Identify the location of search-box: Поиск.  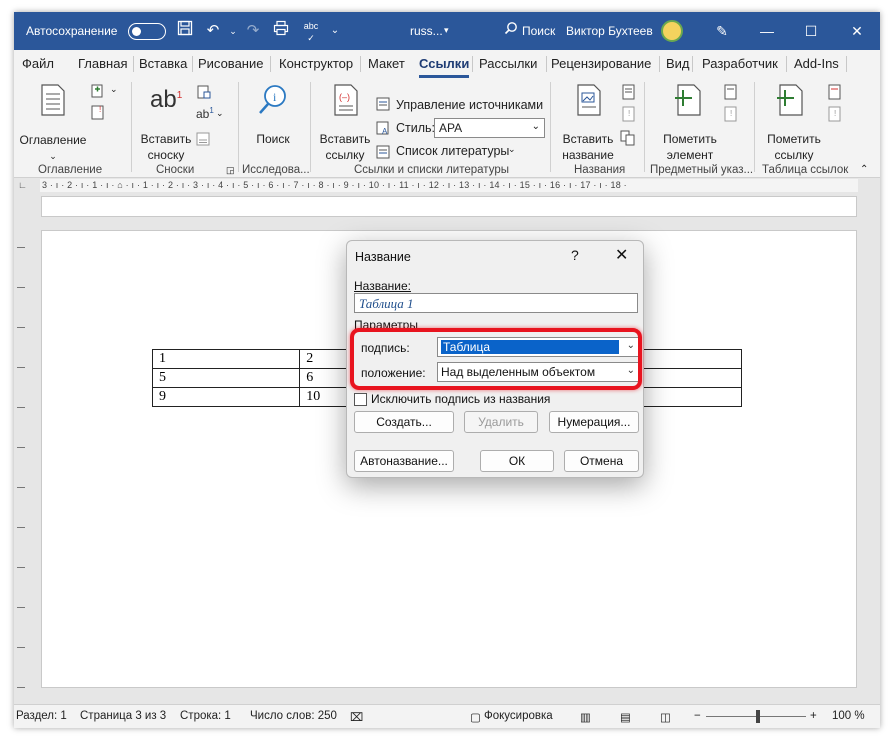
(538, 31).